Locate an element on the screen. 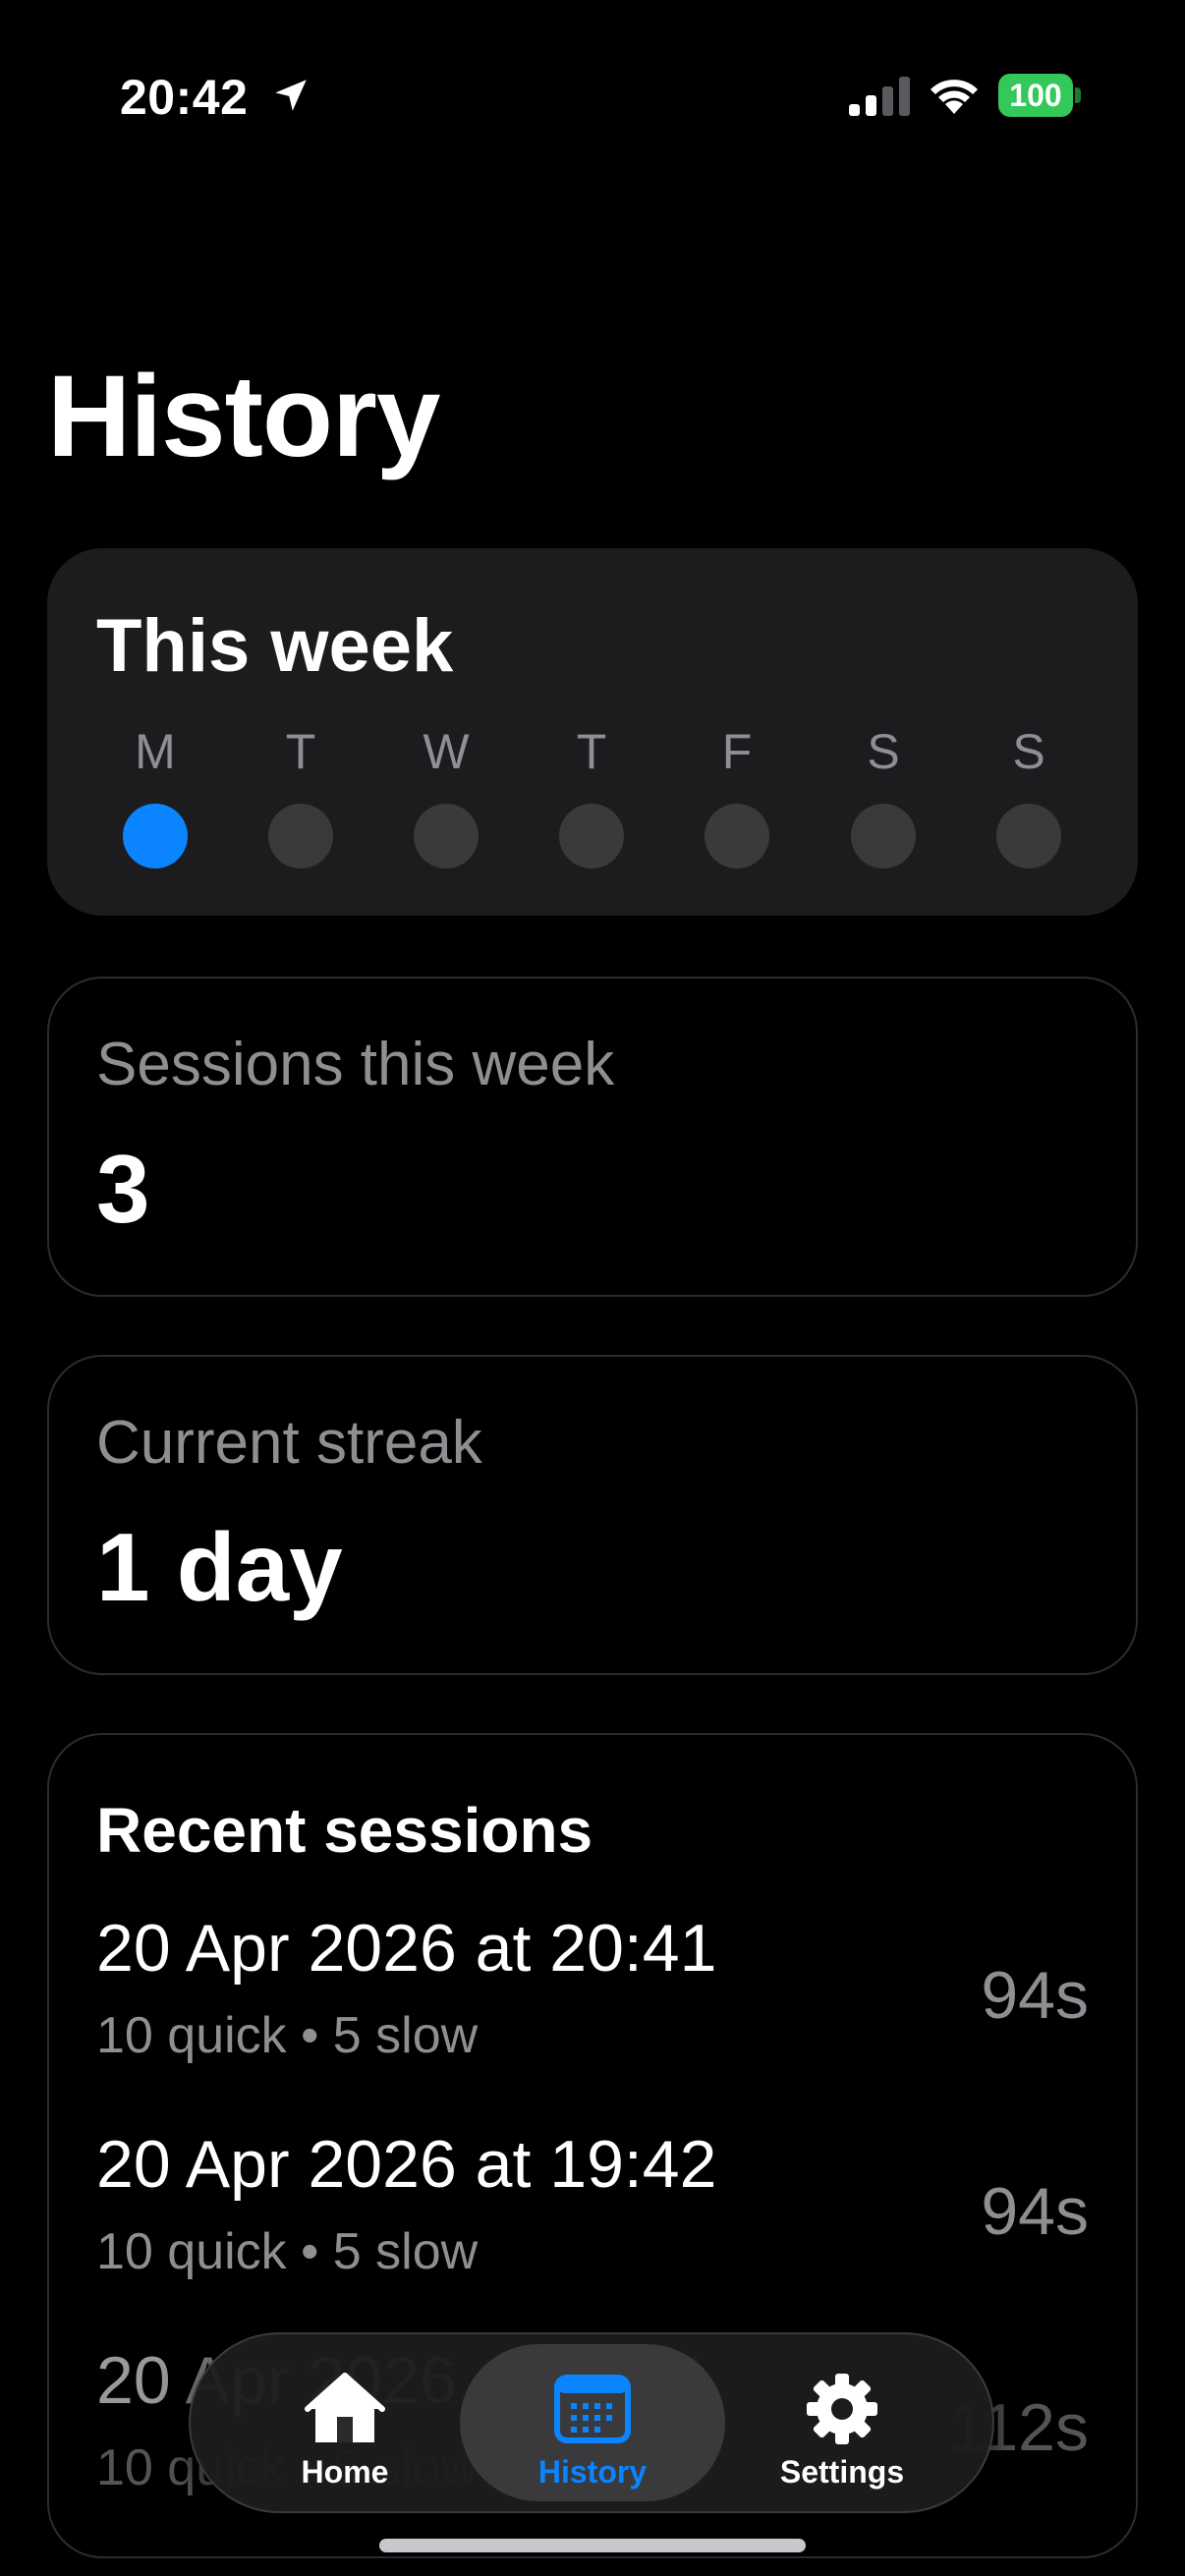 This screenshot has width=1185, height=2576. tab-history: History is located at coordinates (592, 2422).